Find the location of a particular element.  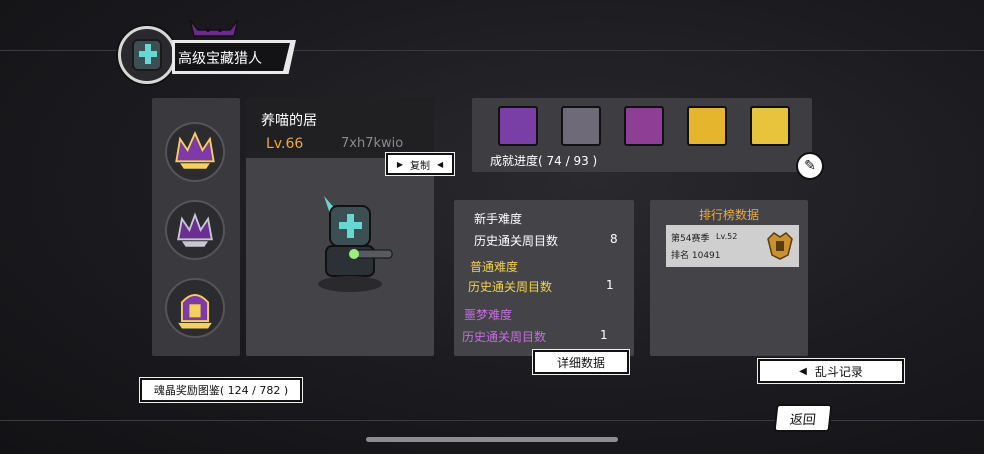

season-label: 第54赛季 is located at coordinates (690, 239).